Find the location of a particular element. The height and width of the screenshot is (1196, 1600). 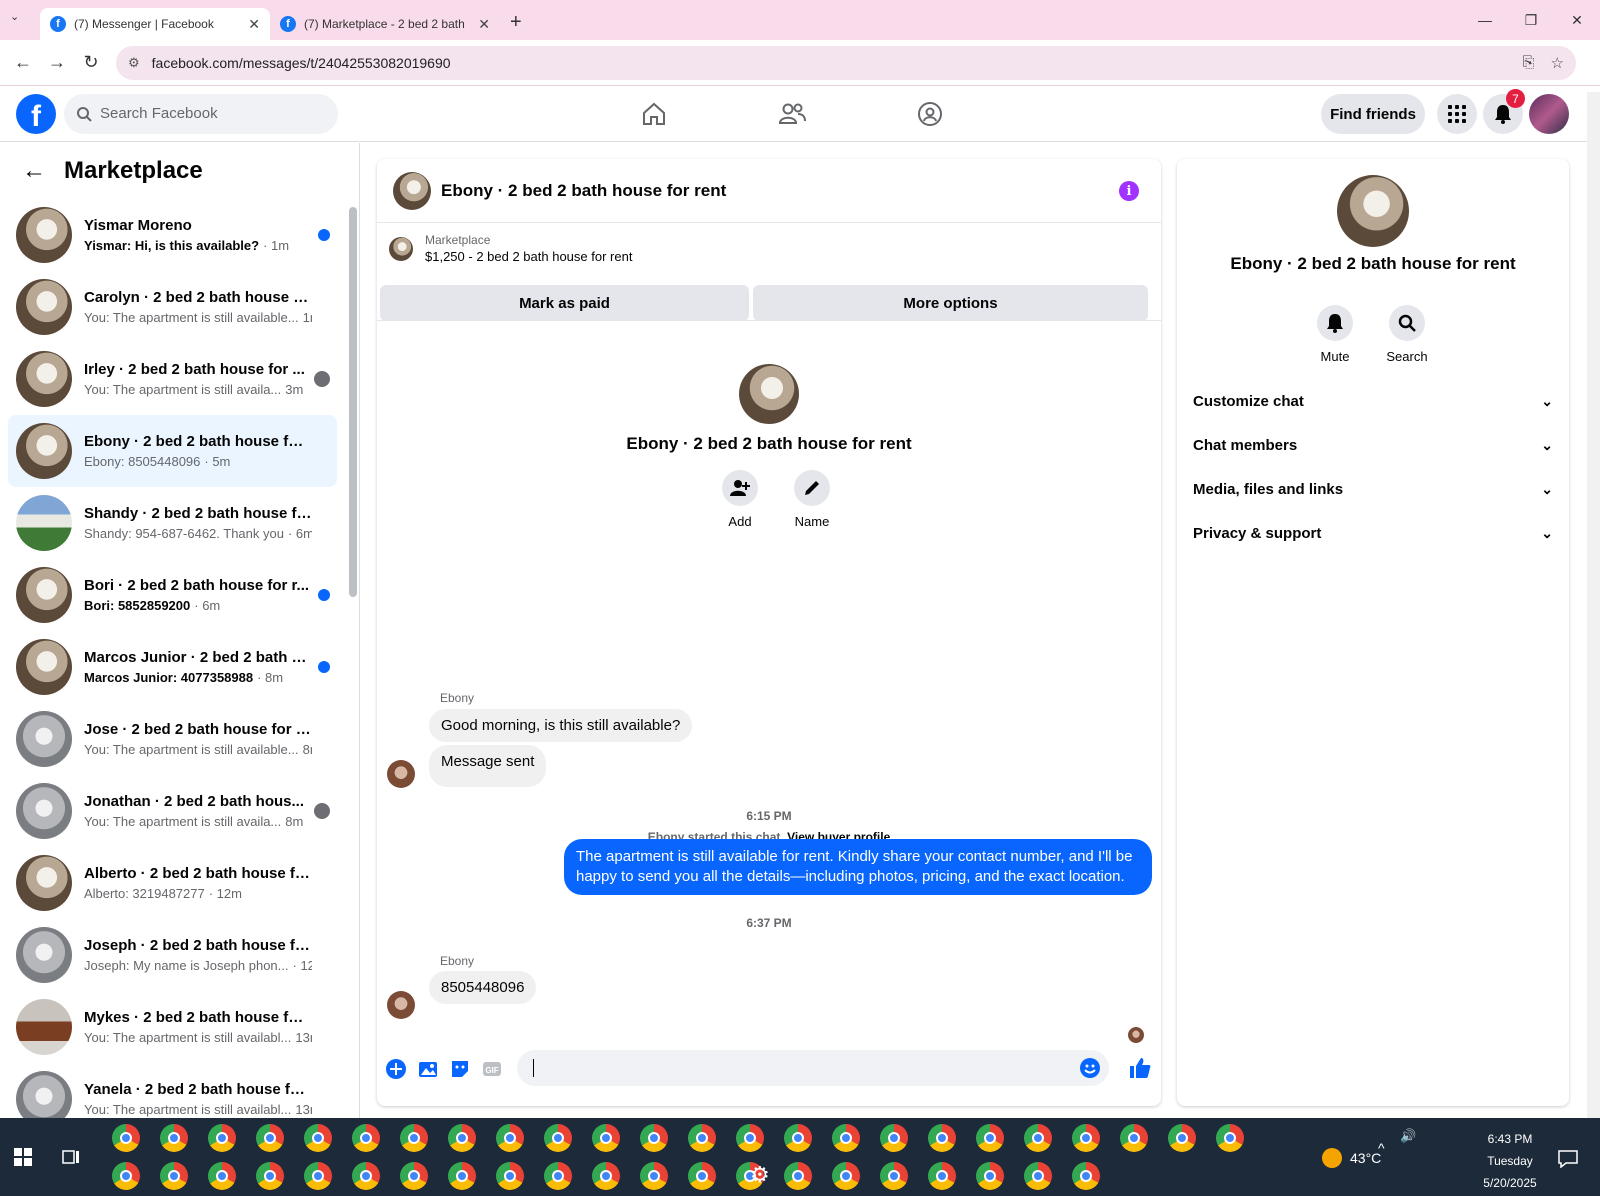

sticker-icon is located at coordinates (460, 1069).